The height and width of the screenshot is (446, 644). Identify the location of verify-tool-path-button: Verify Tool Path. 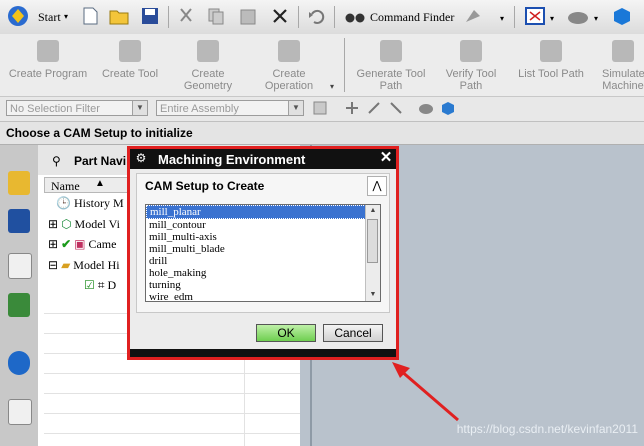
(471, 65).